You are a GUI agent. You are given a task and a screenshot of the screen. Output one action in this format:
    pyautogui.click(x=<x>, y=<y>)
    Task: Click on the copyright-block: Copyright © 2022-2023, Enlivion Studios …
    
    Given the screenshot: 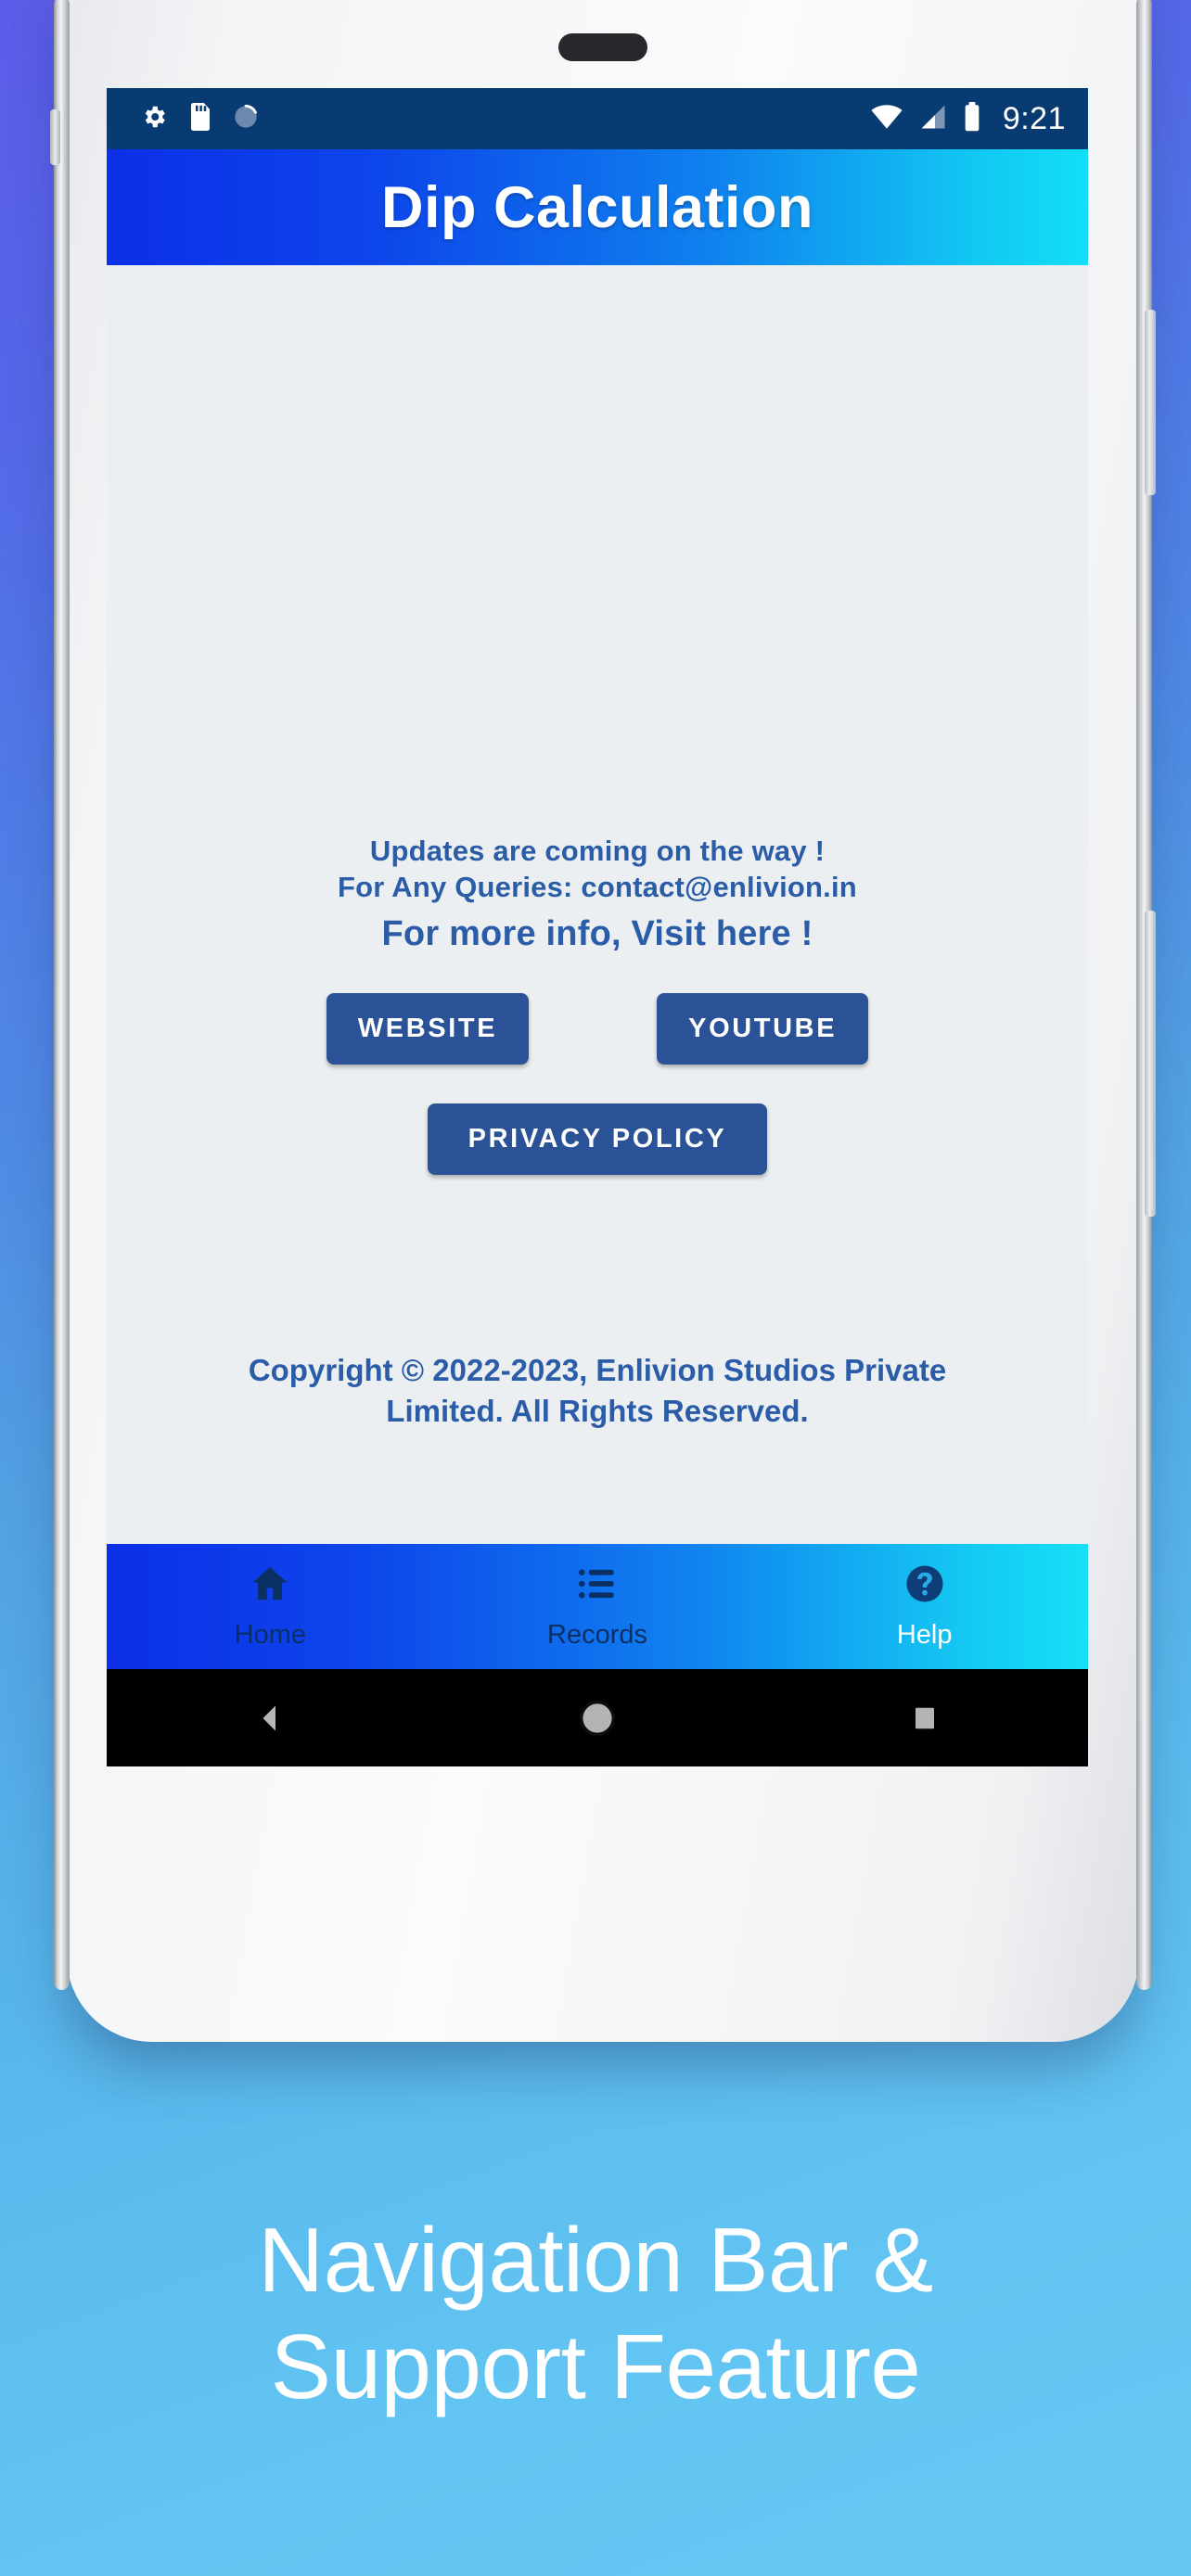 What is the action you would take?
    pyautogui.click(x=597, y=1391)
    